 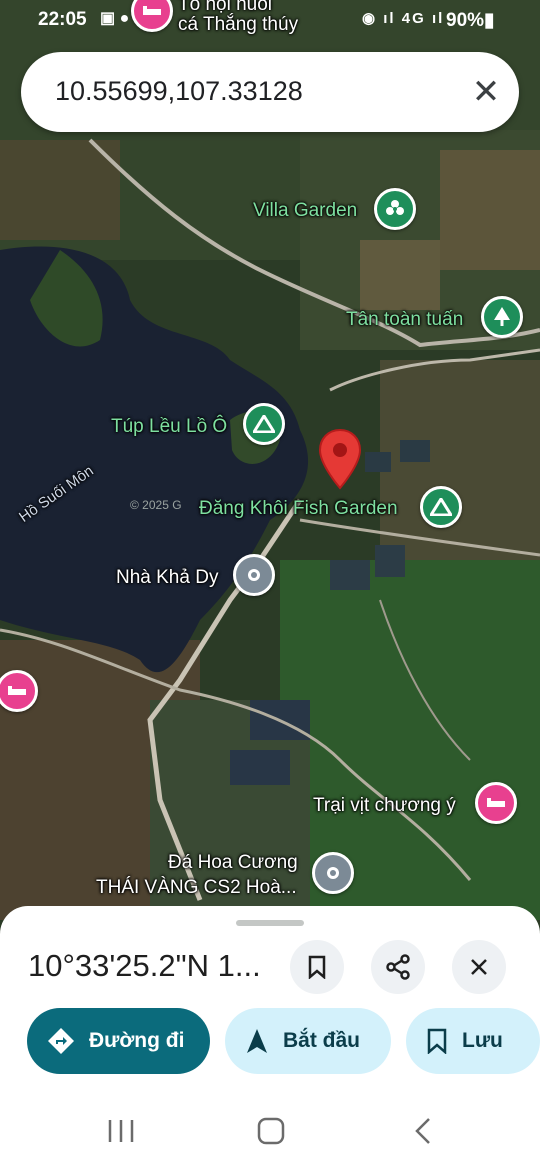 What do you see at coordinates (257, 1041) in the screenshot?
I see `navigation-arrow-icon` at bounding box center [257, 1041].